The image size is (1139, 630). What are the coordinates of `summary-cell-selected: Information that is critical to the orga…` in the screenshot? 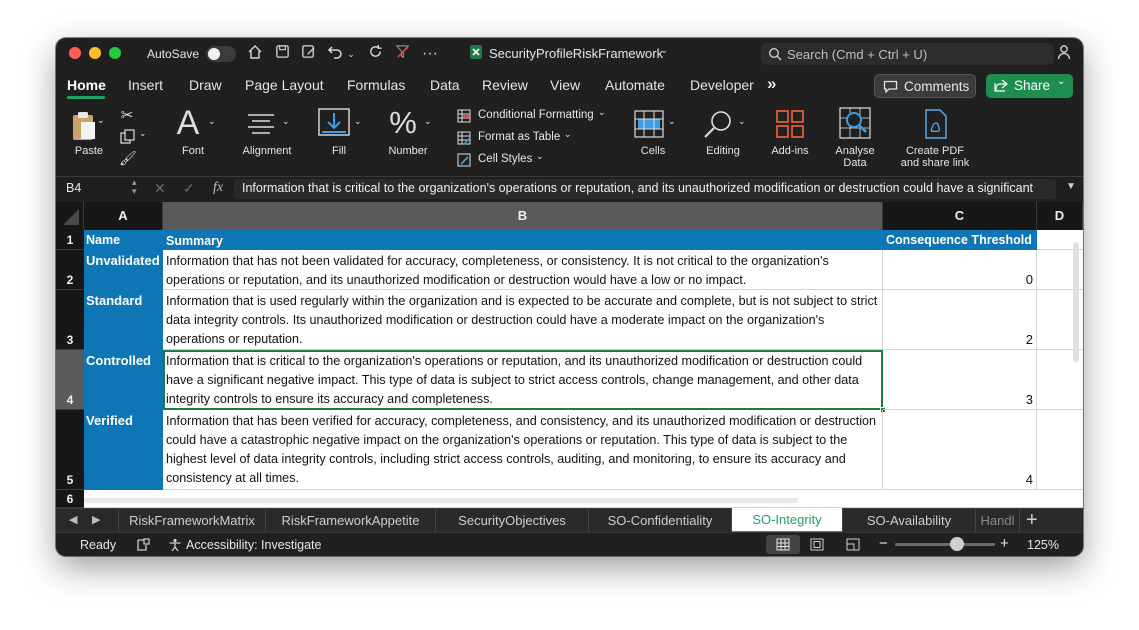 It's located at (523, 380).